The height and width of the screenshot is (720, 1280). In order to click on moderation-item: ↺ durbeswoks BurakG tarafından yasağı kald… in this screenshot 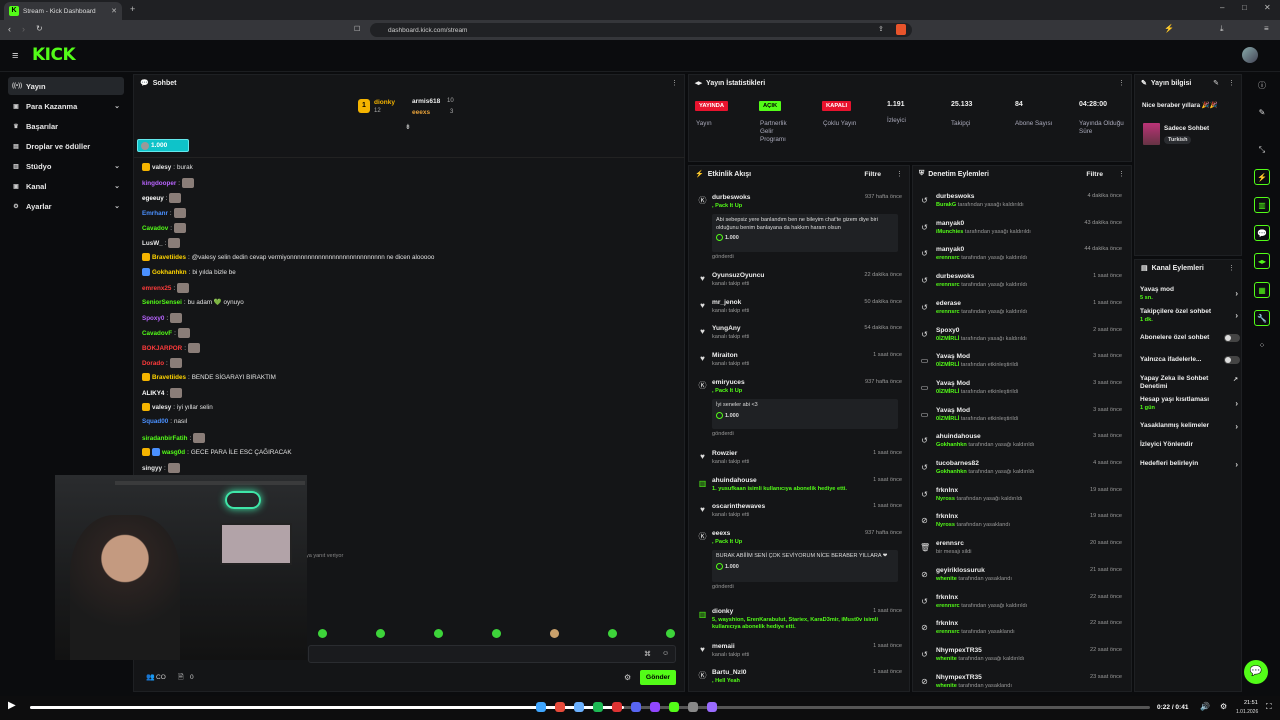, I will do `click(1022, 204)`.